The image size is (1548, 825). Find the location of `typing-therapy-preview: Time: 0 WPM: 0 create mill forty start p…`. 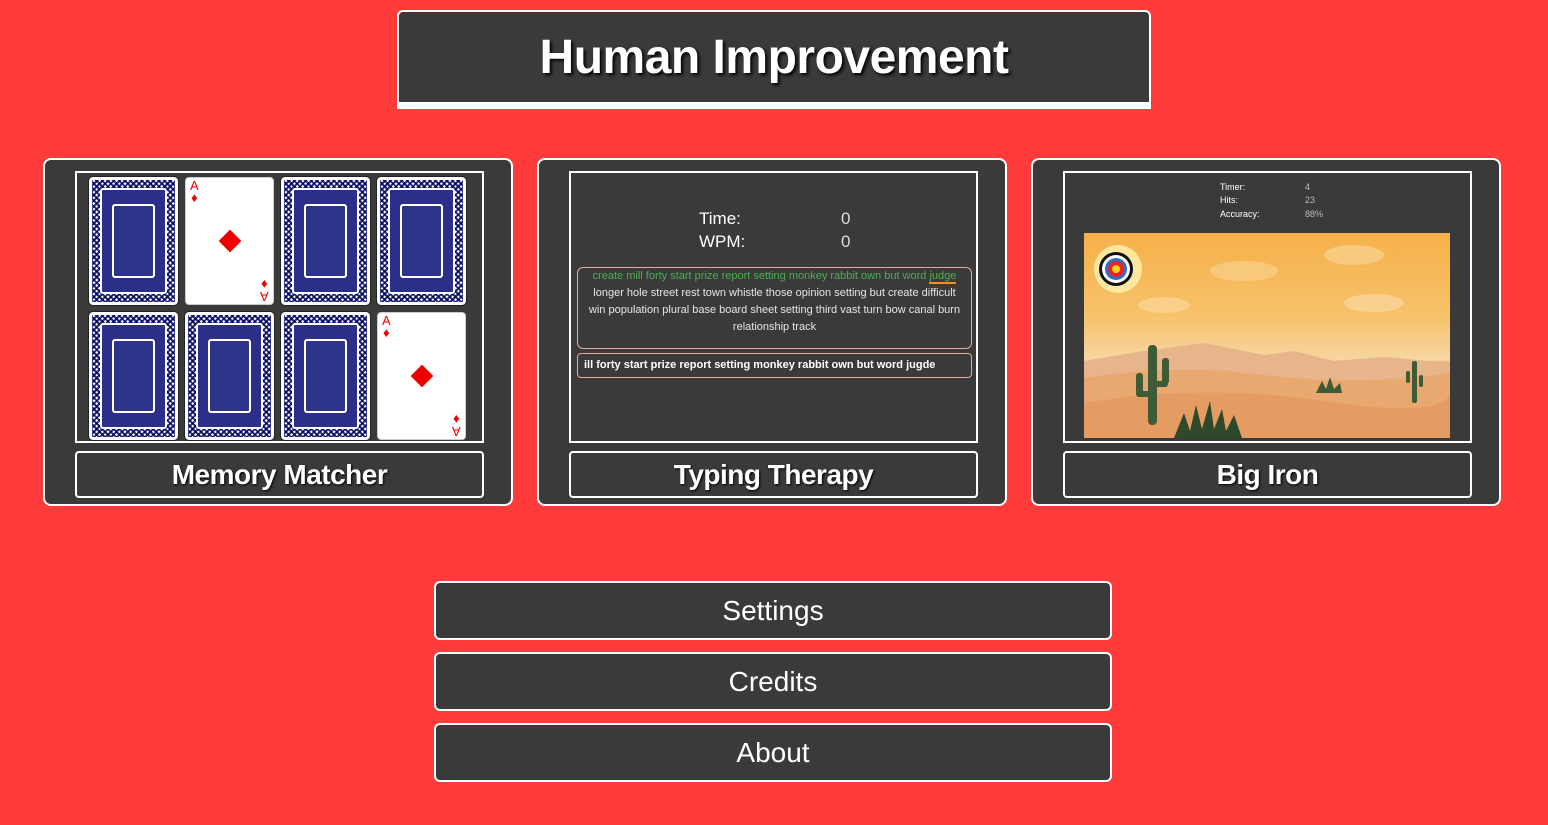

typing-therapy-preview: Time: 0 WPM: 0 create mill forty start p… is located at coordinates (773, 307).